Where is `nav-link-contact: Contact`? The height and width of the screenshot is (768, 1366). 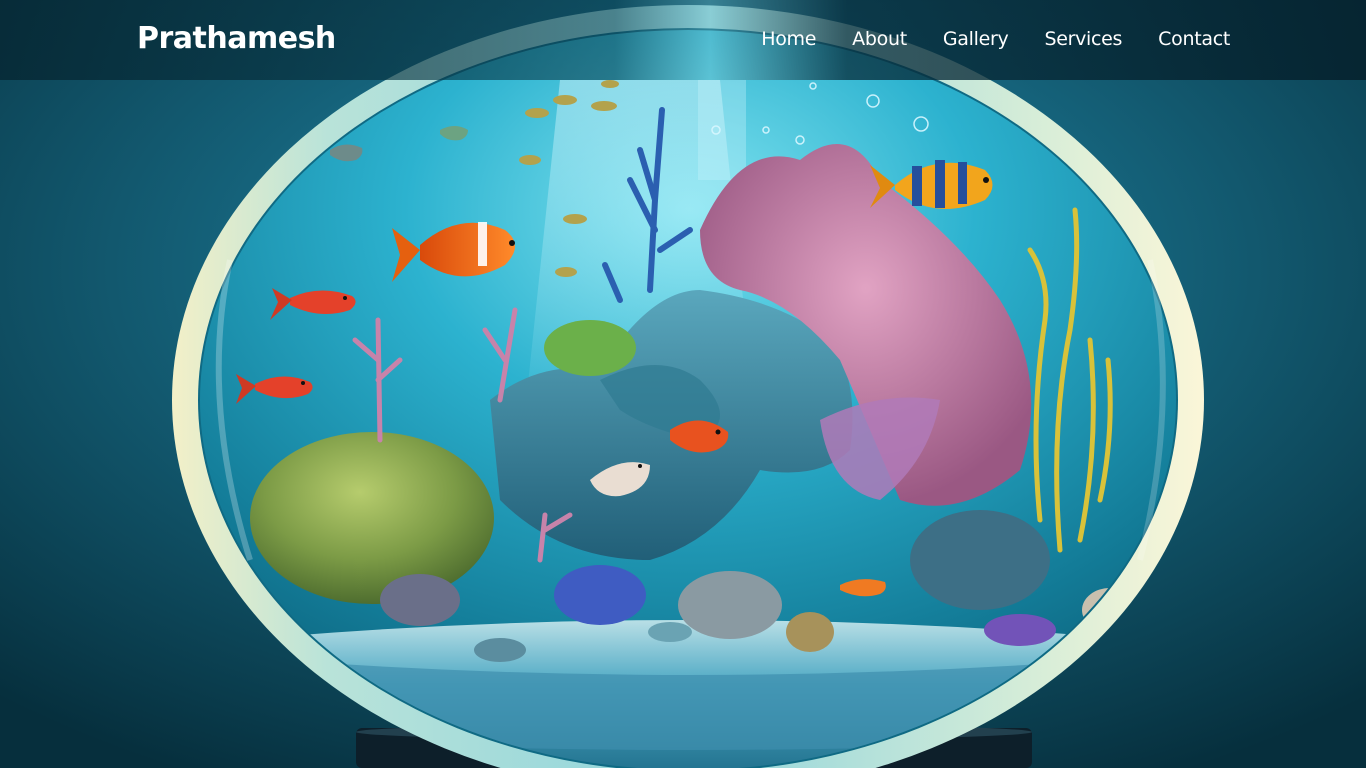
nav-link-contact: Contact is located at coordinates (1194, 39).